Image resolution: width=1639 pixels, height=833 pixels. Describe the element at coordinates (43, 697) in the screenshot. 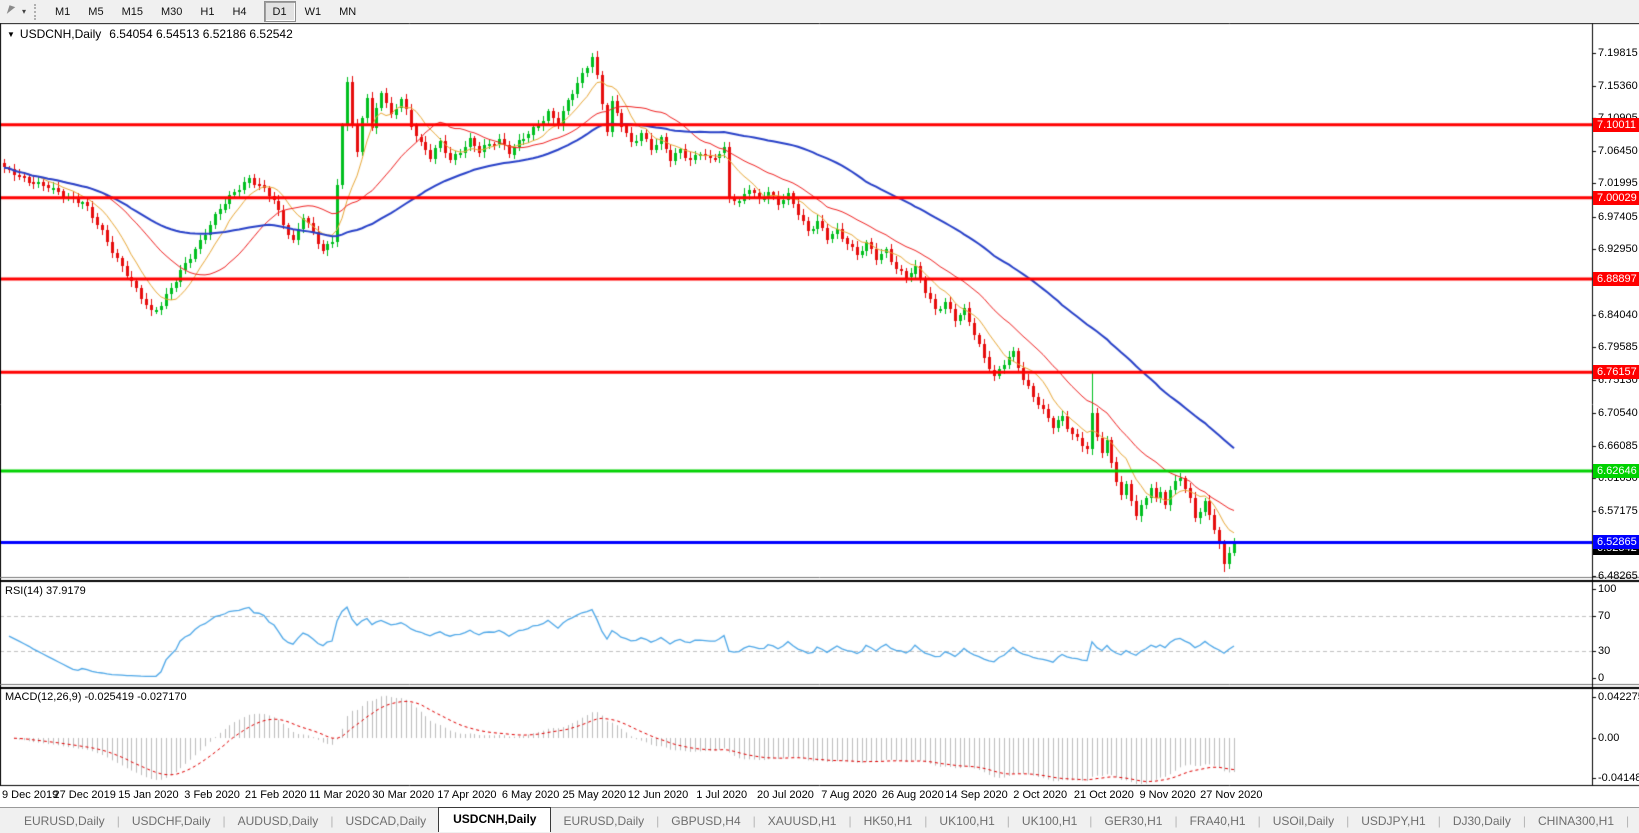

I see `macd-name: MACD(12,26,9)` at that location.